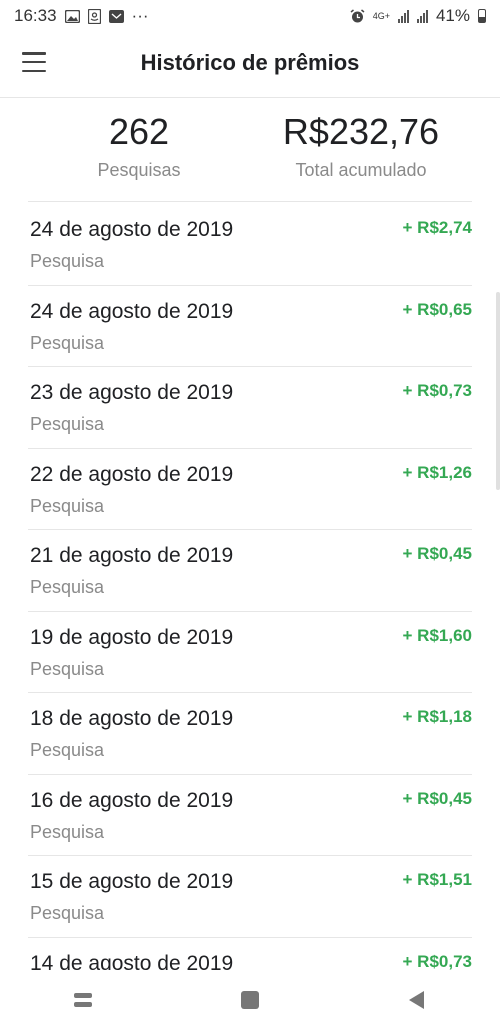  I want to click on total-stat: R$232,76 Total acumulado, so click(361, 155).